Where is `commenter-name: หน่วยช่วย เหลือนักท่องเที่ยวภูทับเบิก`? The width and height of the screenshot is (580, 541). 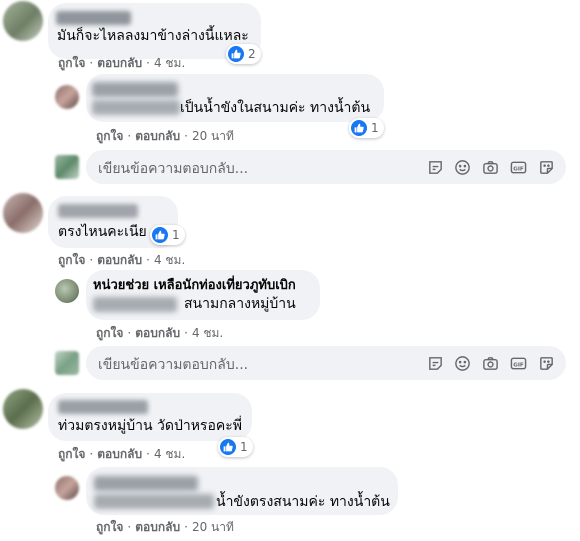 commenter-name: หน่วยช่วย เหลือนักท่องเที่ยวภูทับเบิก is located at coordinates (194, 285).